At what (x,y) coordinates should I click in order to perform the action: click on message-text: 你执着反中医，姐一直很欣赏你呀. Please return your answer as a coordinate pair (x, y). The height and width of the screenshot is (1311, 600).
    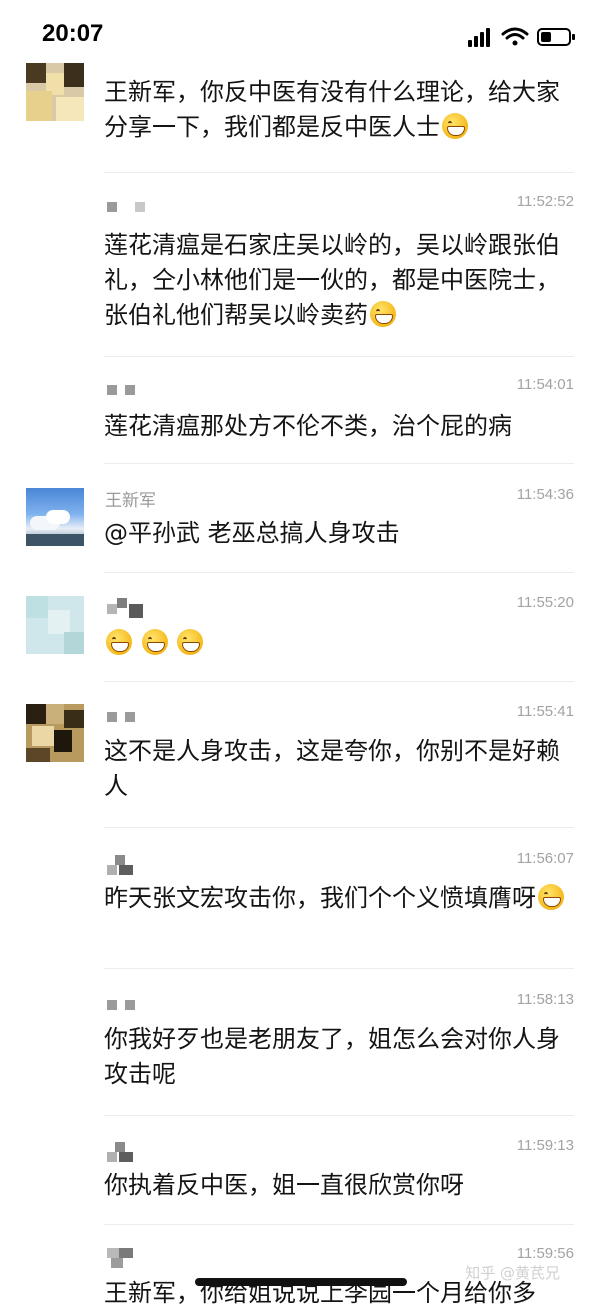
    Looking at the image, I should click on (340, 1185).